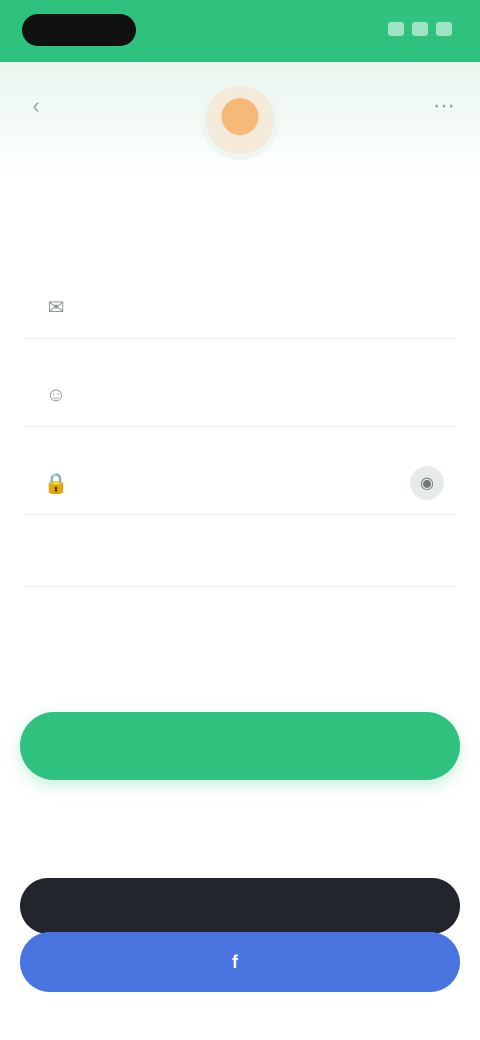  What do you see at coordinates (396, 29) in the screenshot?
I see `signal-icon` at bounding box center [396, 29].